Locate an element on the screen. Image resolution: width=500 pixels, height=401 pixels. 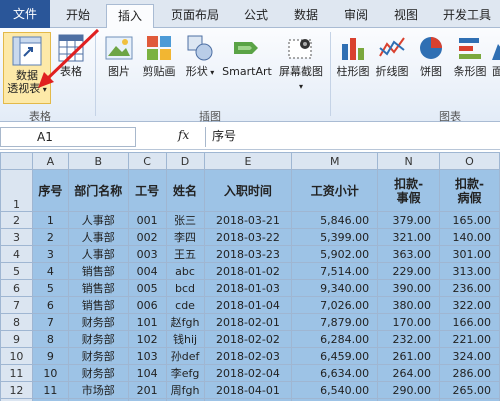
row-header: 7 is located at coordinates (16, 305).